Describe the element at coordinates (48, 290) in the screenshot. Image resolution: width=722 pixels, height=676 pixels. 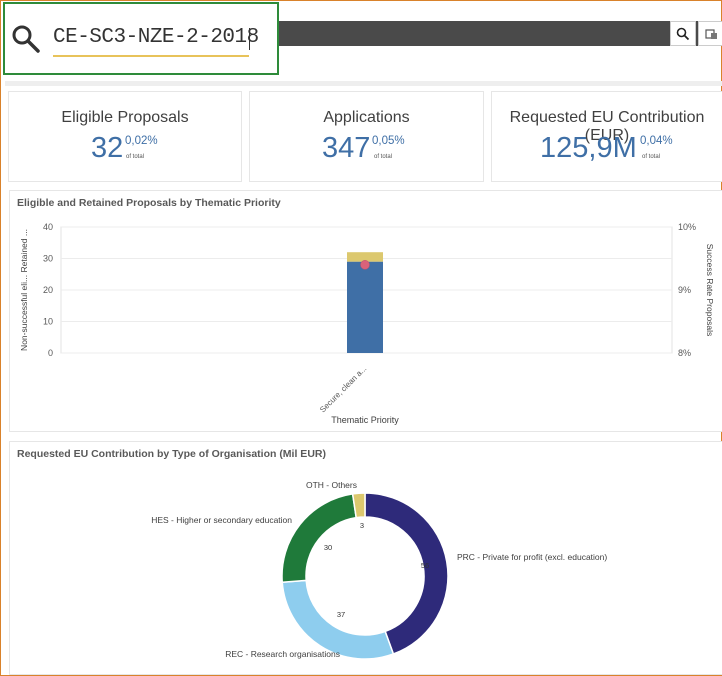
I see `y-tick-label: 20` at that location.